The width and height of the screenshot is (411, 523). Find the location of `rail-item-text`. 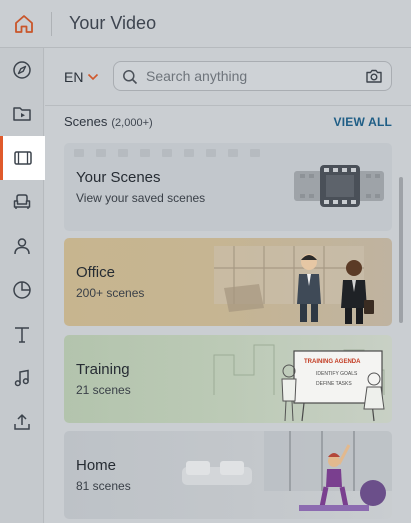

rail-item-text is located at coordinates (22, 334).